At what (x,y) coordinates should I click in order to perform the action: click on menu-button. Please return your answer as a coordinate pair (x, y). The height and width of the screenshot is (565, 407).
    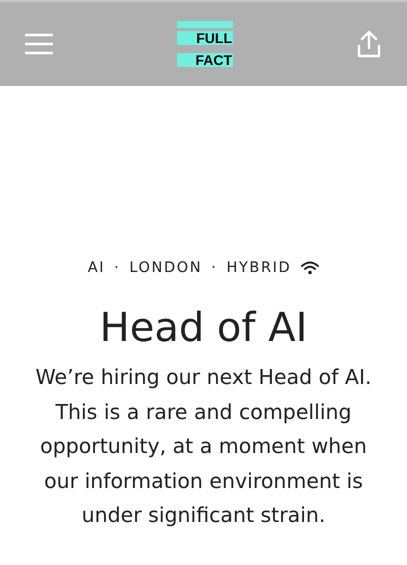
    Looking at the image, I should click on (39, 44).